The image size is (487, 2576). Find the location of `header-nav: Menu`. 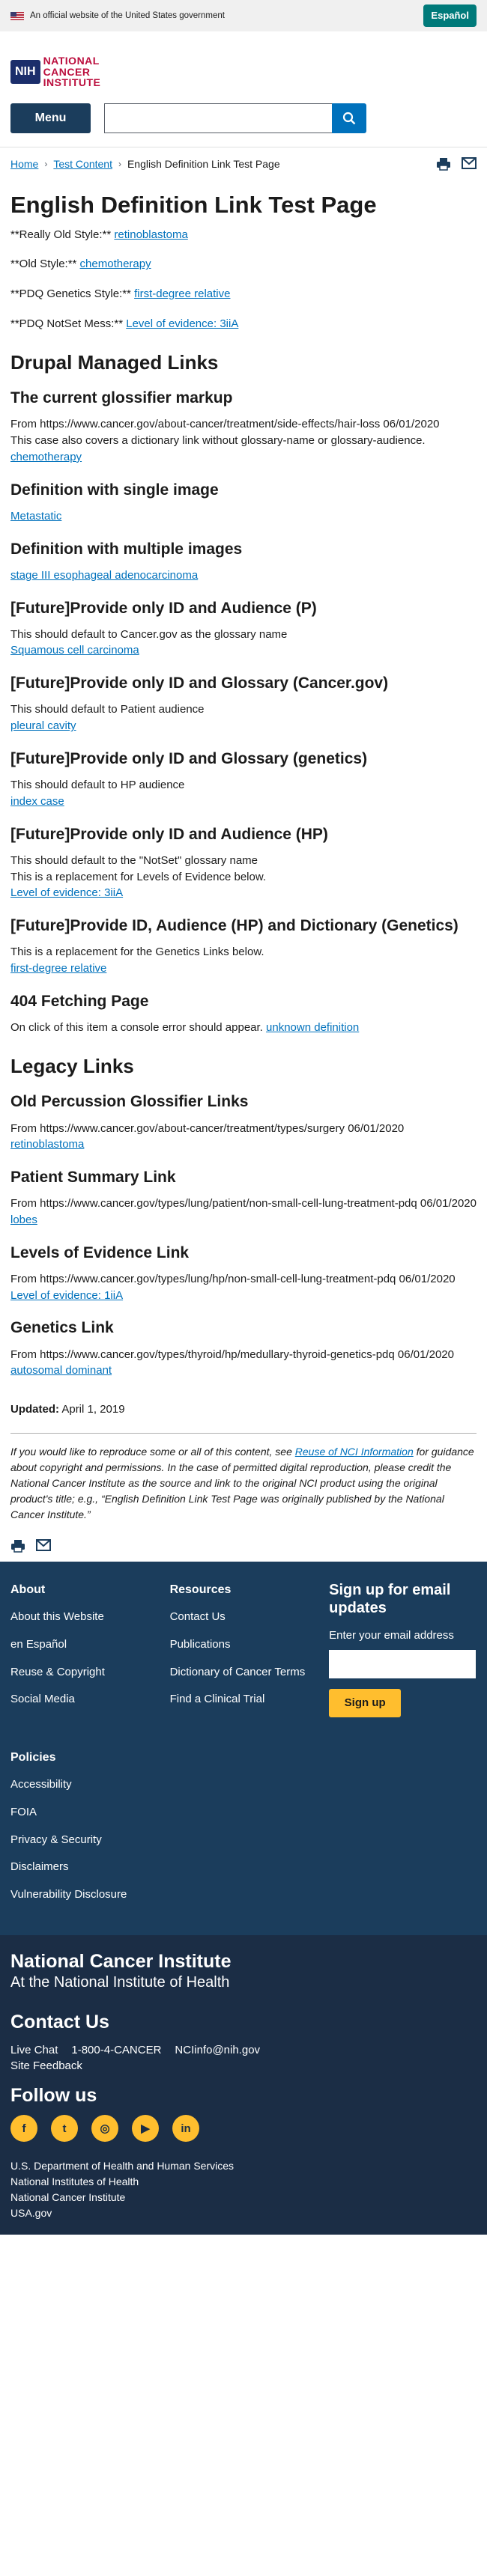

header-nav: Menu is located at coordinates (243, 122).